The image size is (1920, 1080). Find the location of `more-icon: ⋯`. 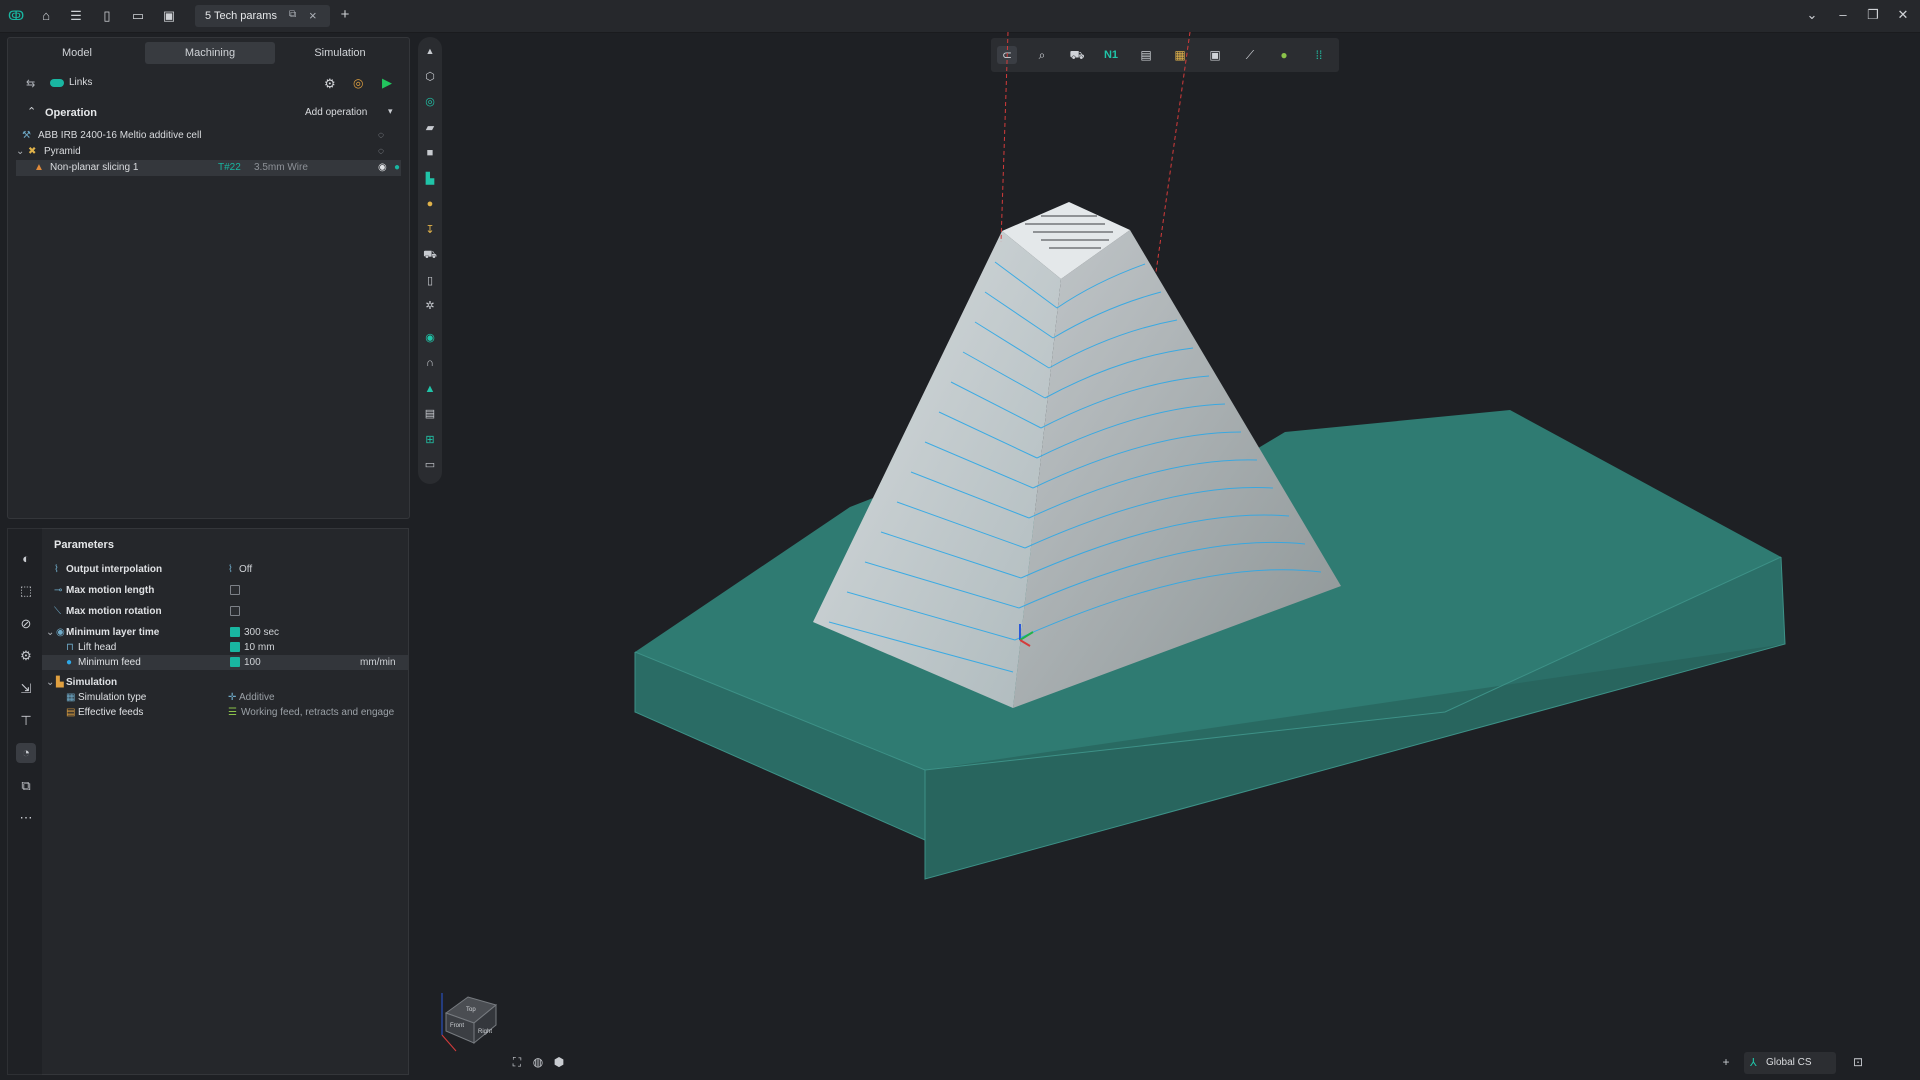

more-icon: ⋯ is located at coordinates (26, 818).